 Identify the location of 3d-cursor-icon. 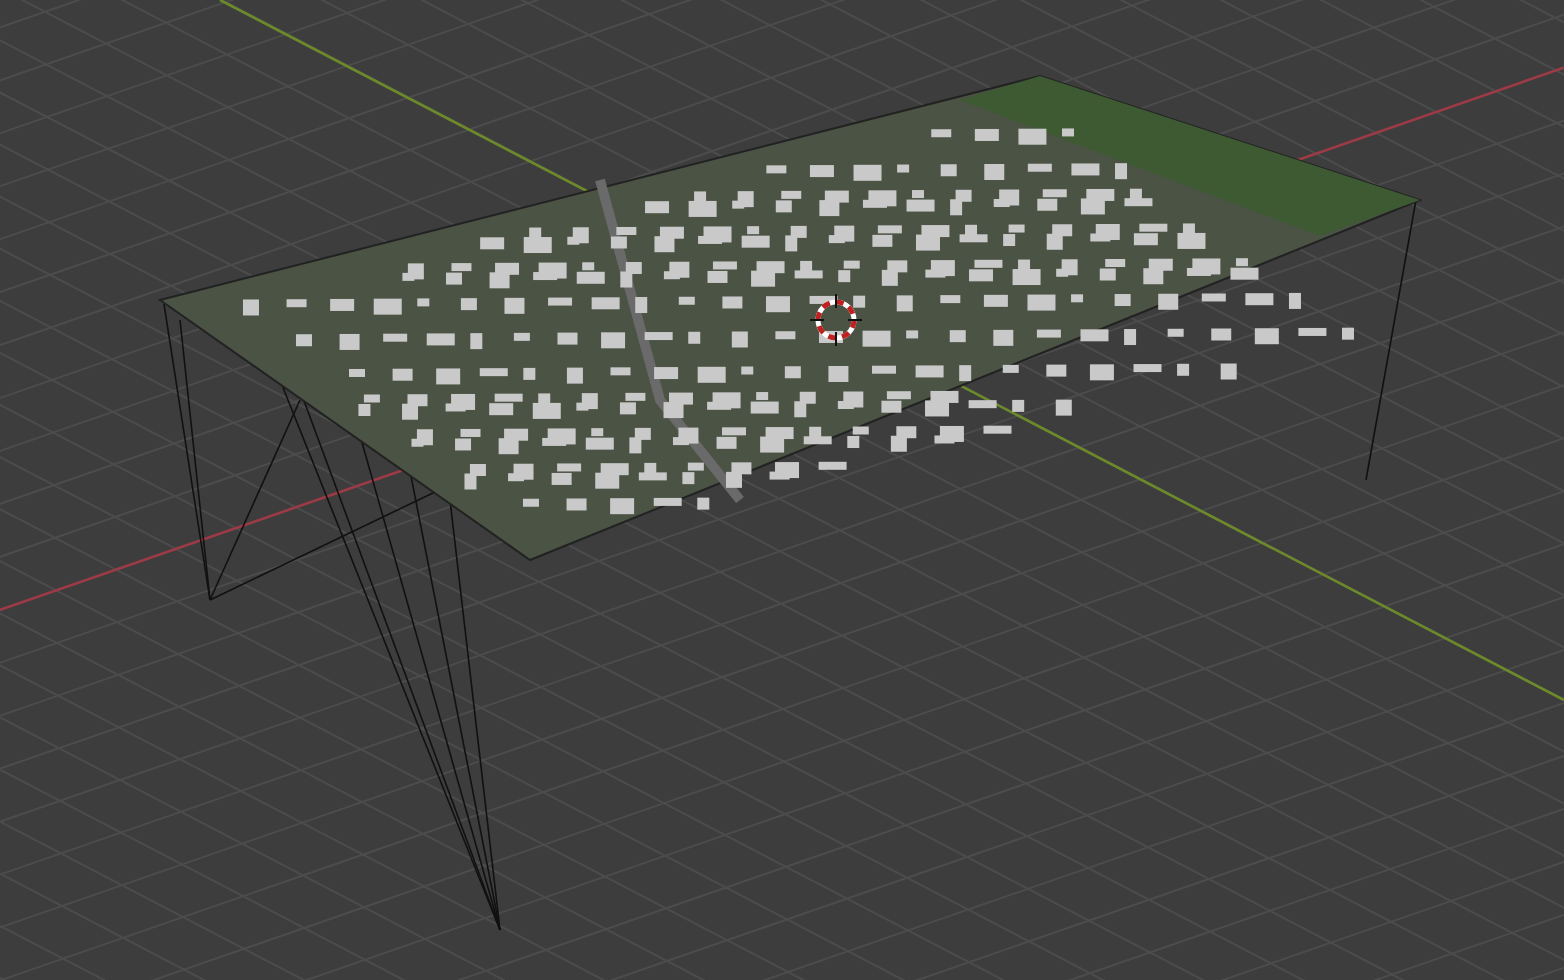
(836, 320).